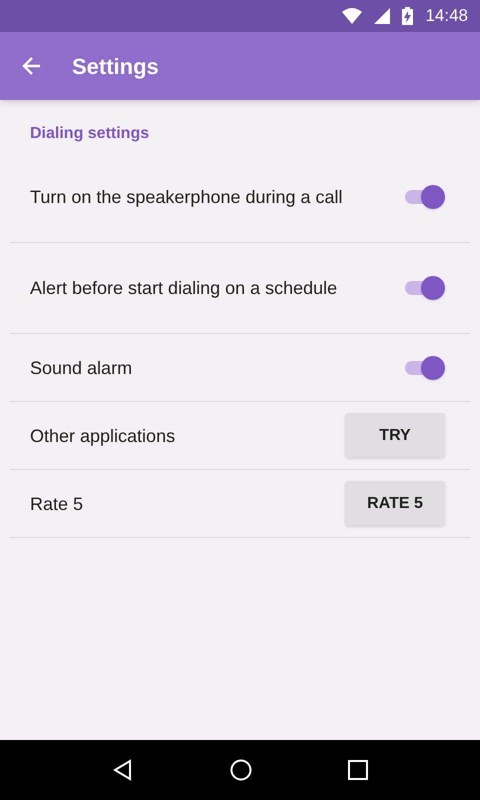 The image size is (480, 800). What do you see at coordinates (89, 134) in the screenshot?
I see `section-heading: Dialing settings` at bounding box center [89, 134].